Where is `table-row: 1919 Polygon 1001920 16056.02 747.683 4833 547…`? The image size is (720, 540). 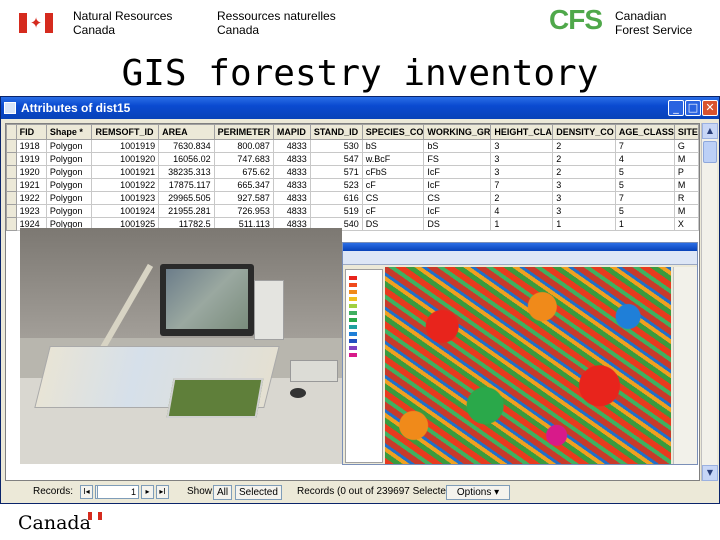 table-row: 1919 Polygon 1001920 16056.02 747.683 4833 547… is located at coordinates (352, 159).